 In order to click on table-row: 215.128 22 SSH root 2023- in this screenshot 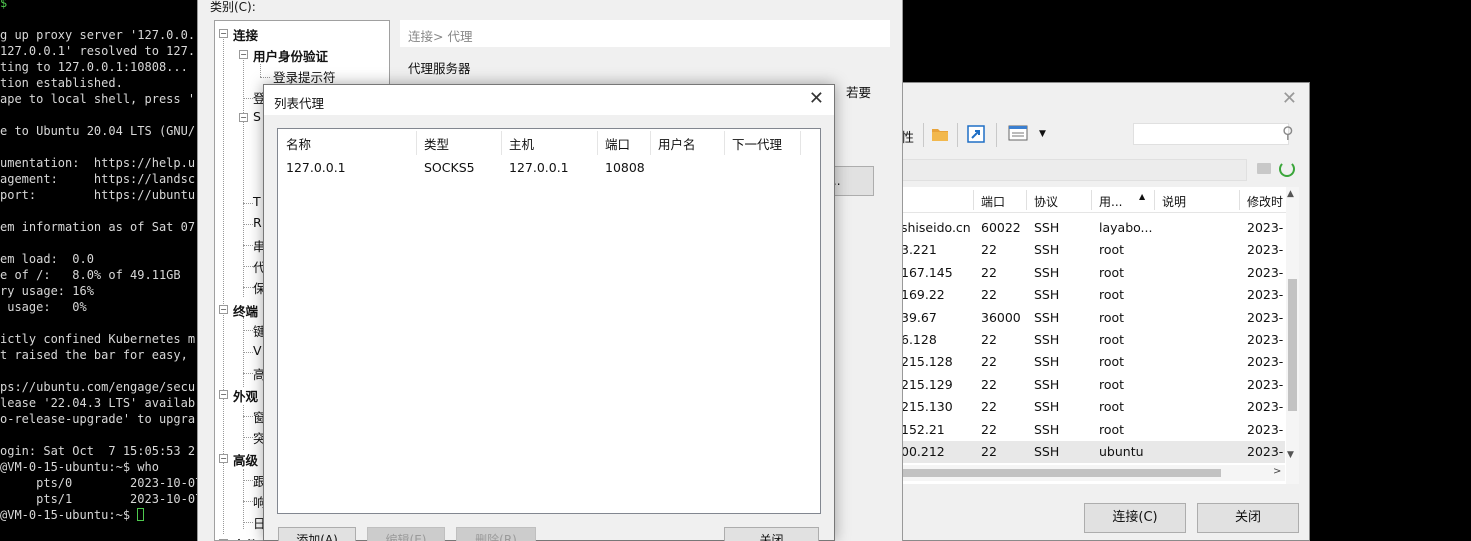, I will do `click(1083, 362)`.